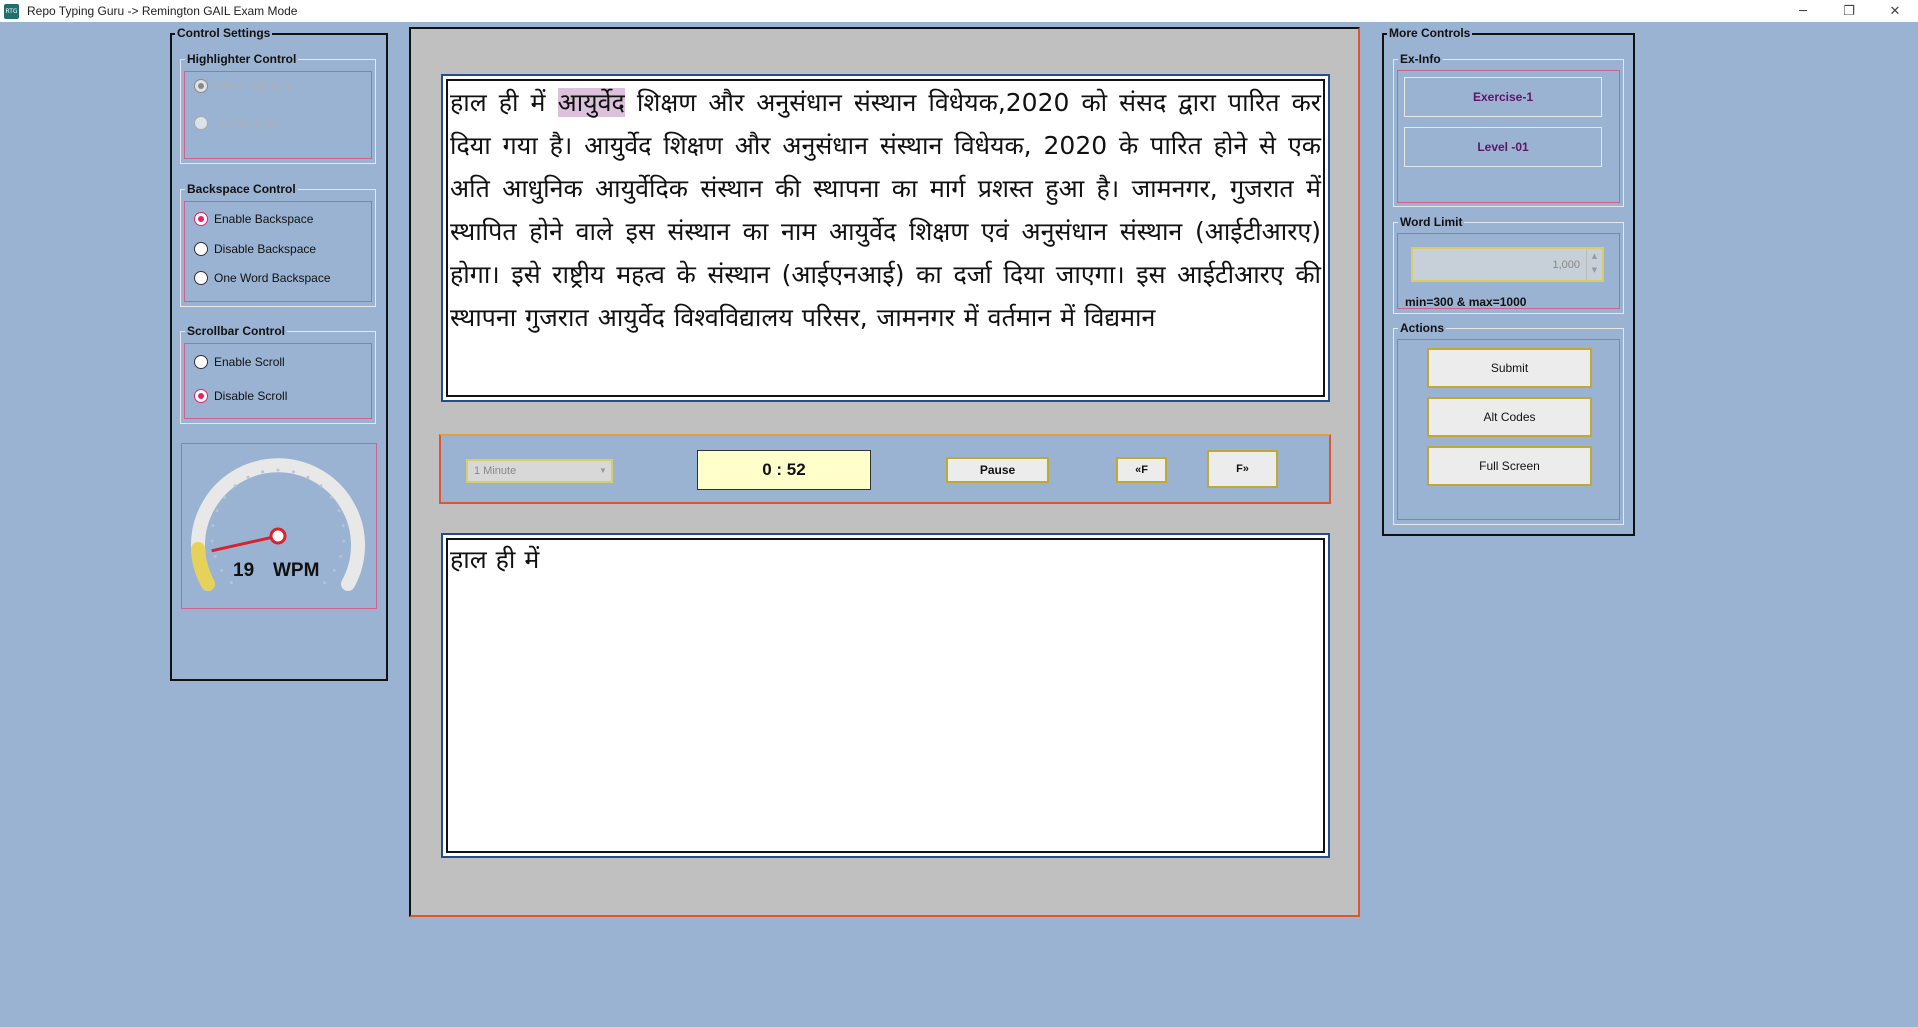 Image resolution: width=1918 pixels, height=1027 pixels. Describe the element at coordinates (1507, 264) in the screenshot. I see `word-limit-spinbox: 1,000 ▲ ▼` at that location.